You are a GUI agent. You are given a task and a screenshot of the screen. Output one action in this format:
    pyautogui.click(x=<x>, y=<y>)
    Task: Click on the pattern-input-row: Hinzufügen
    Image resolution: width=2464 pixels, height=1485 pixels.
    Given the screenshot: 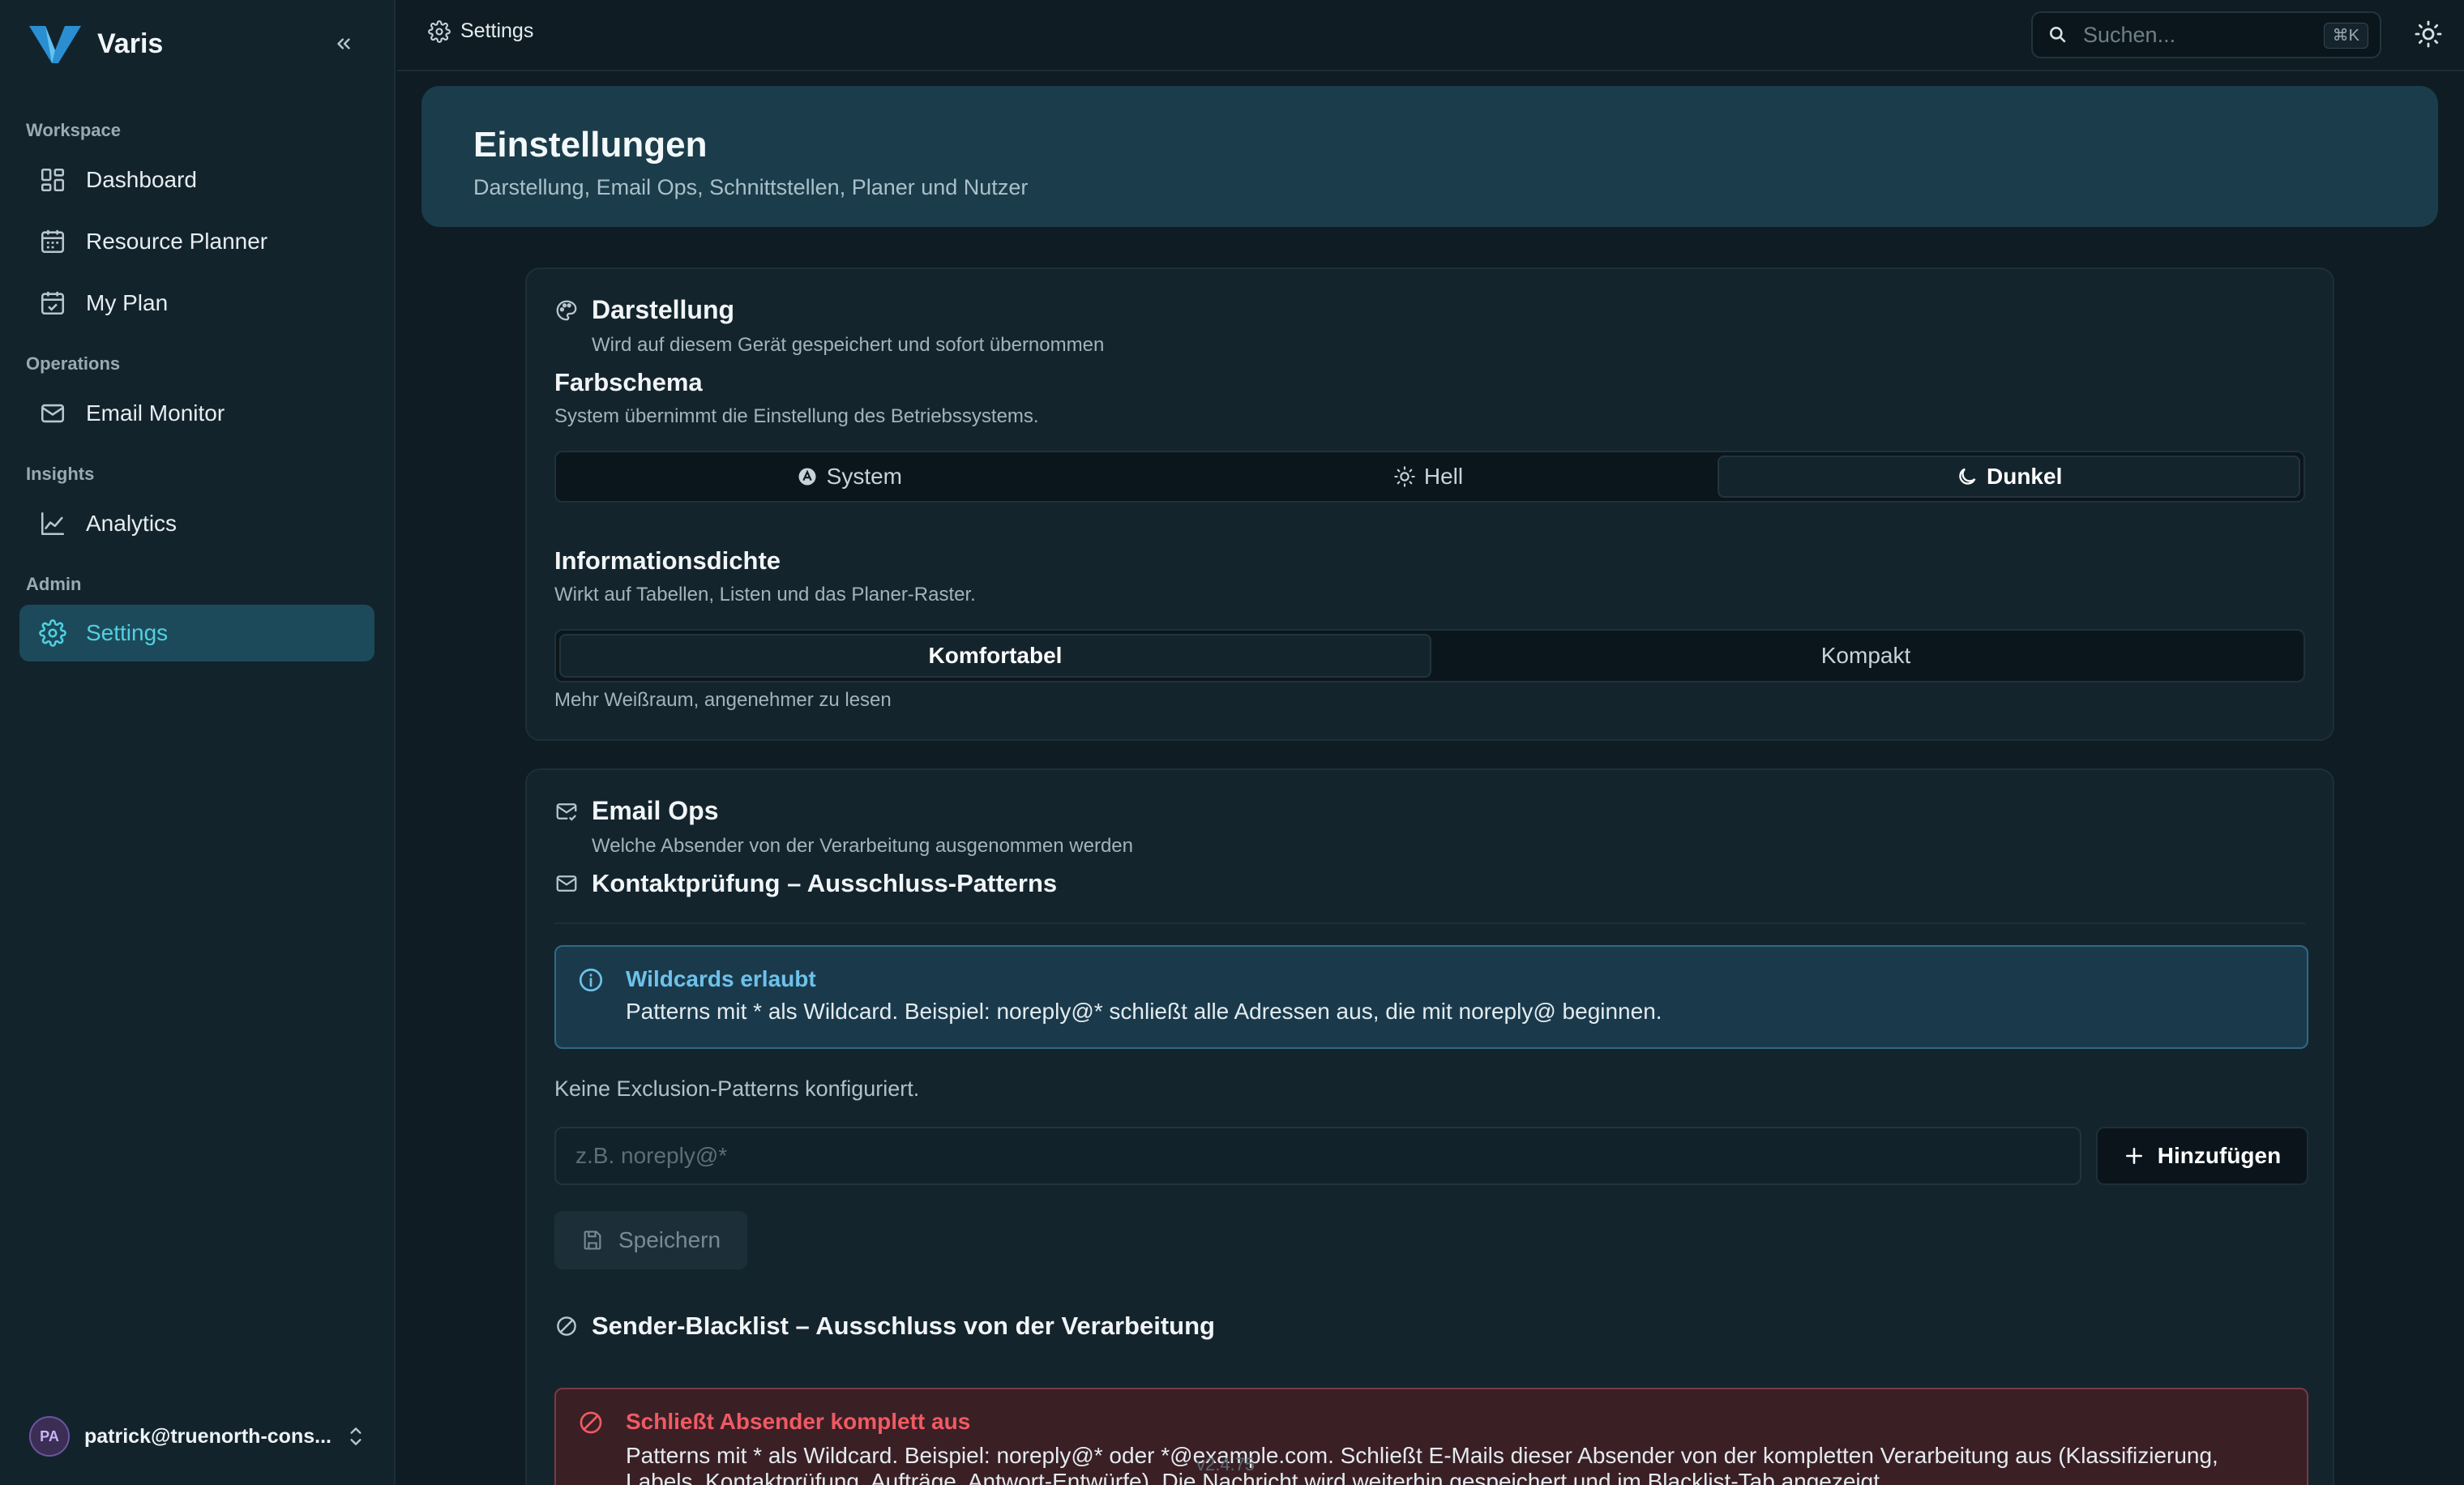 What is the action you would take?
    pyautogui.click(x=1431, y=1156)
    